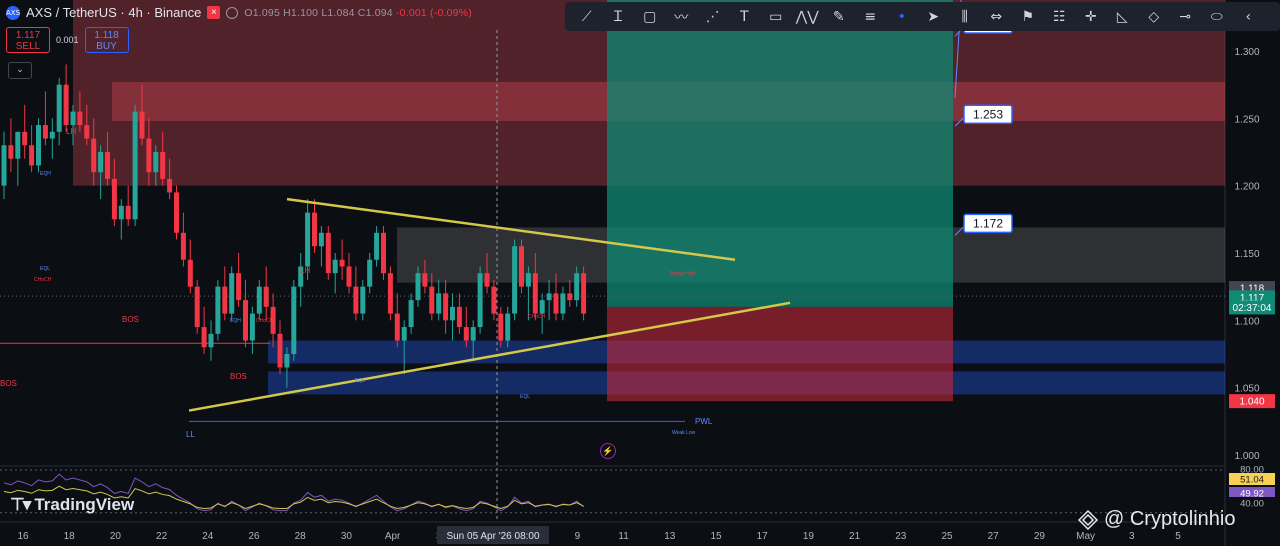 The image size is (1280, 546). Describe the element at coordinates (20, 70) in the screenshot. I see `collapse-legend-button: ⌄` at that location.